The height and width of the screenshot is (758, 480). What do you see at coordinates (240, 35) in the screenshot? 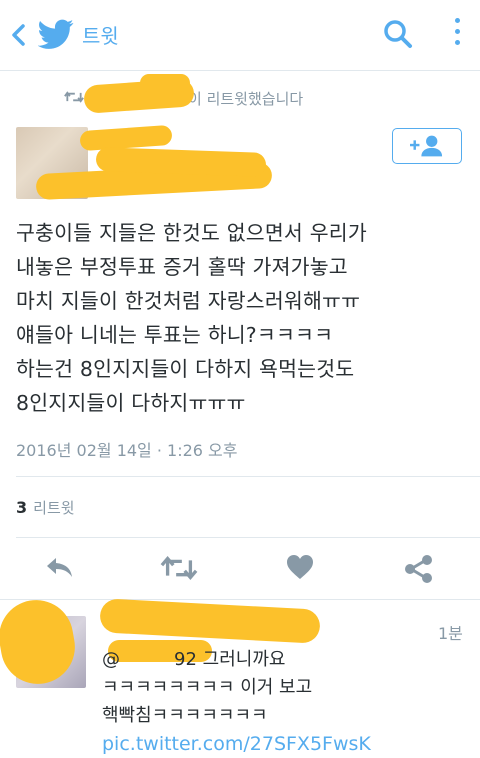
I see `top-bar: 트윗` at bounding box center [240, 35].